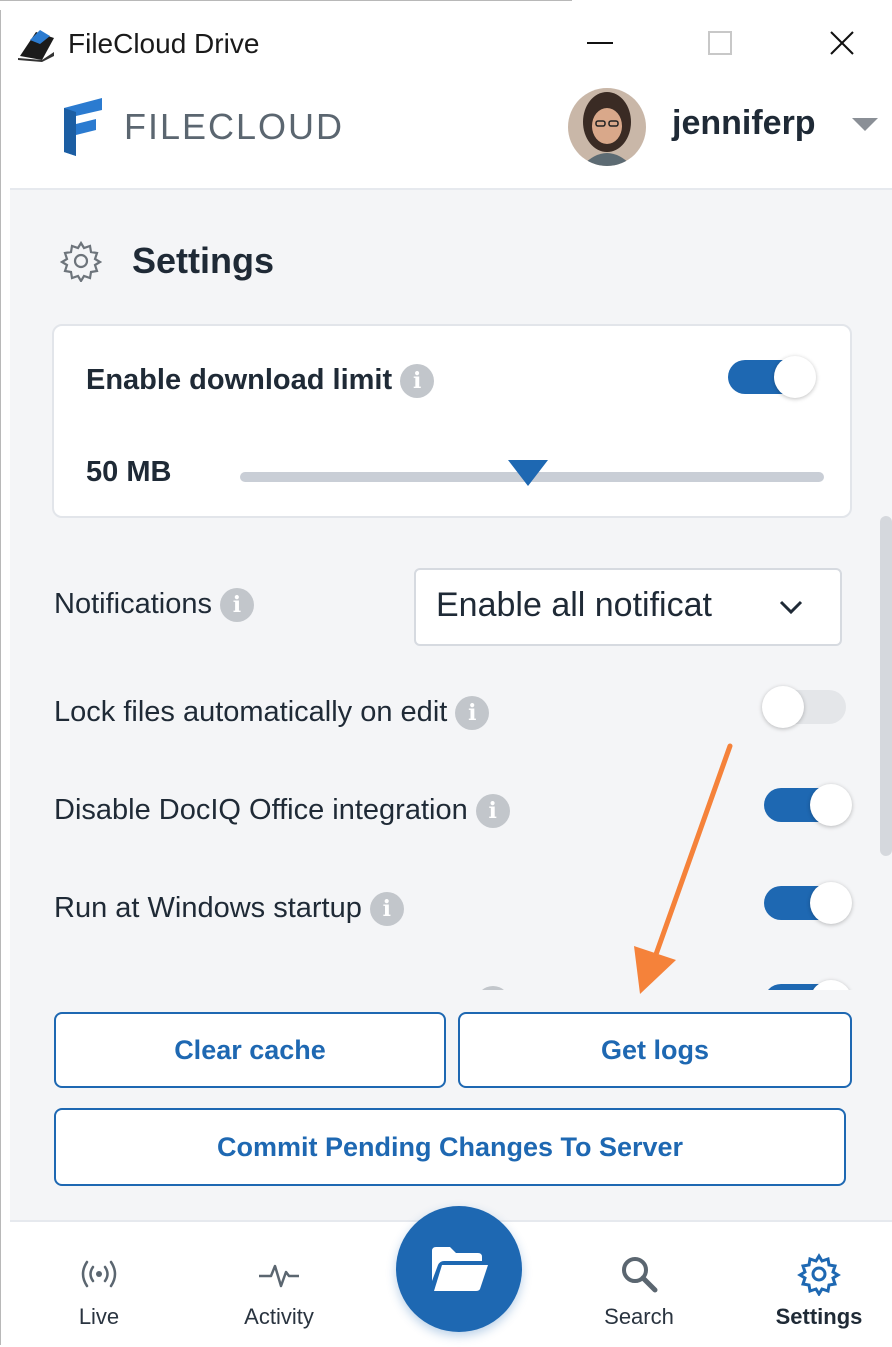 The height and width of the screenshot is (1347, 892). I want to click on lock-files-label: Lock files automatically on edit i, so click(272, 713).